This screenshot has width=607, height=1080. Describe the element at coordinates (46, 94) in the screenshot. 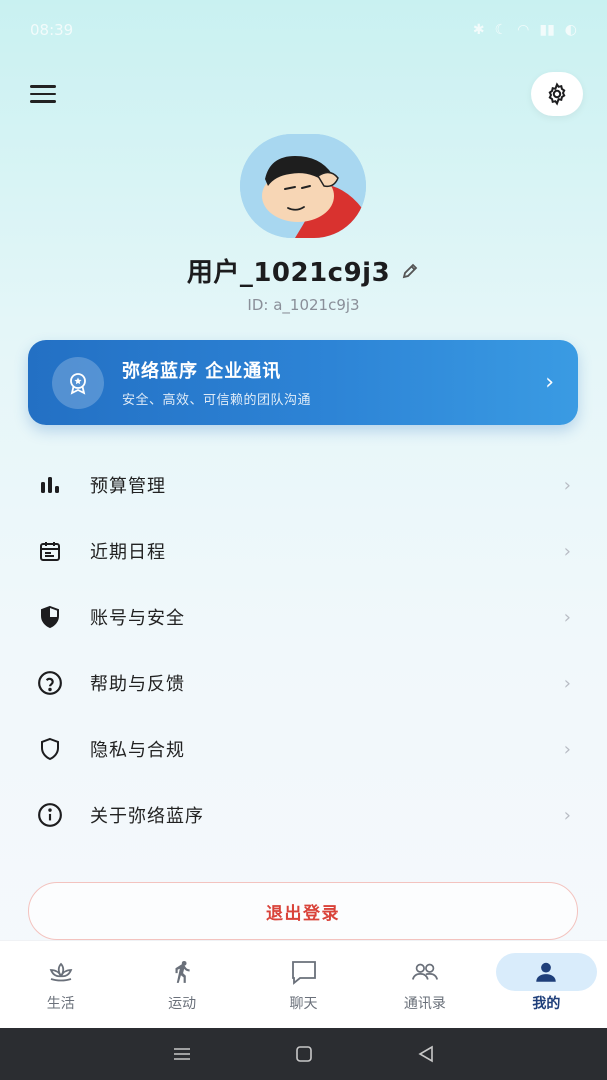

I see `hamburger-menu-icon` at that location.